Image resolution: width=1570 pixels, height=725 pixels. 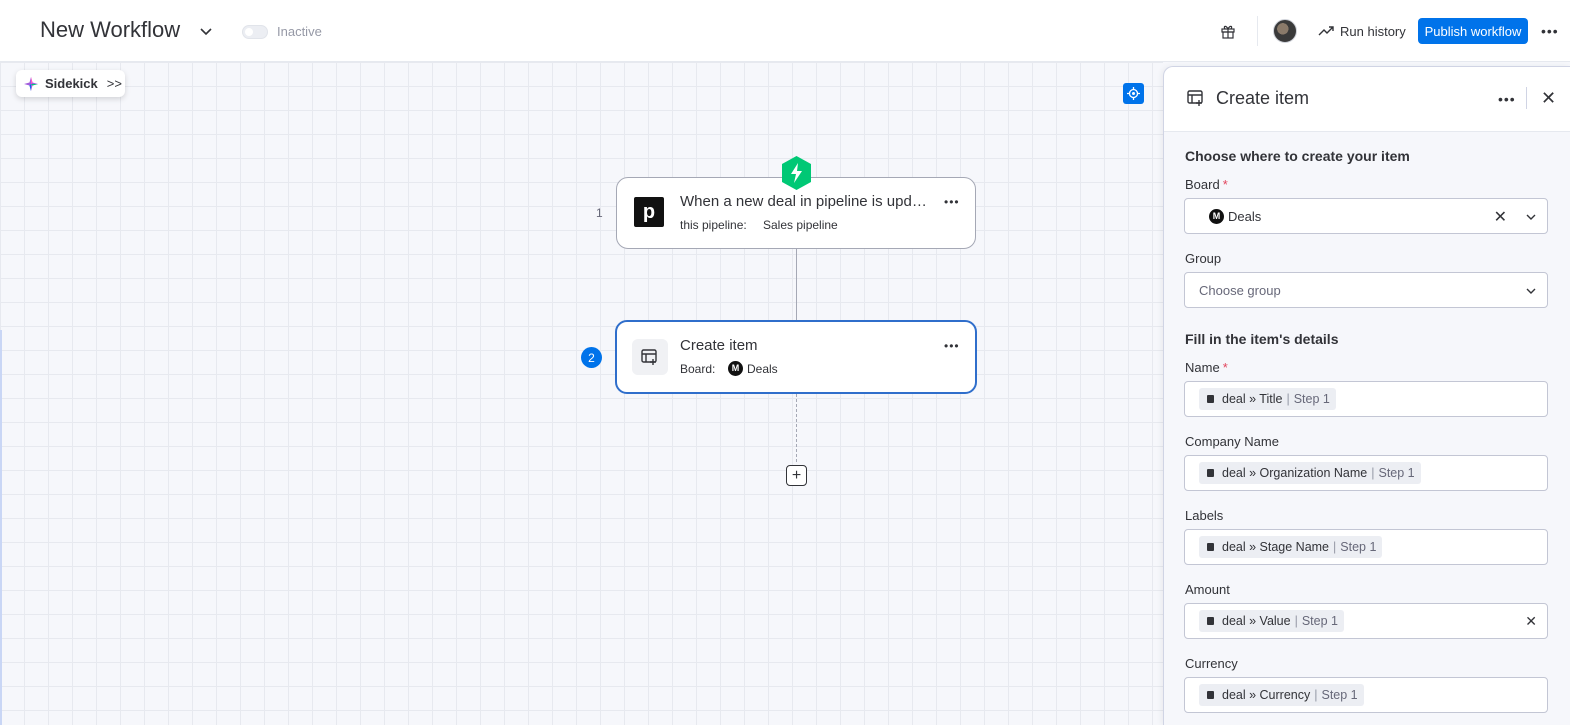 I want to click on avatar, so click(x=1285, y=31).